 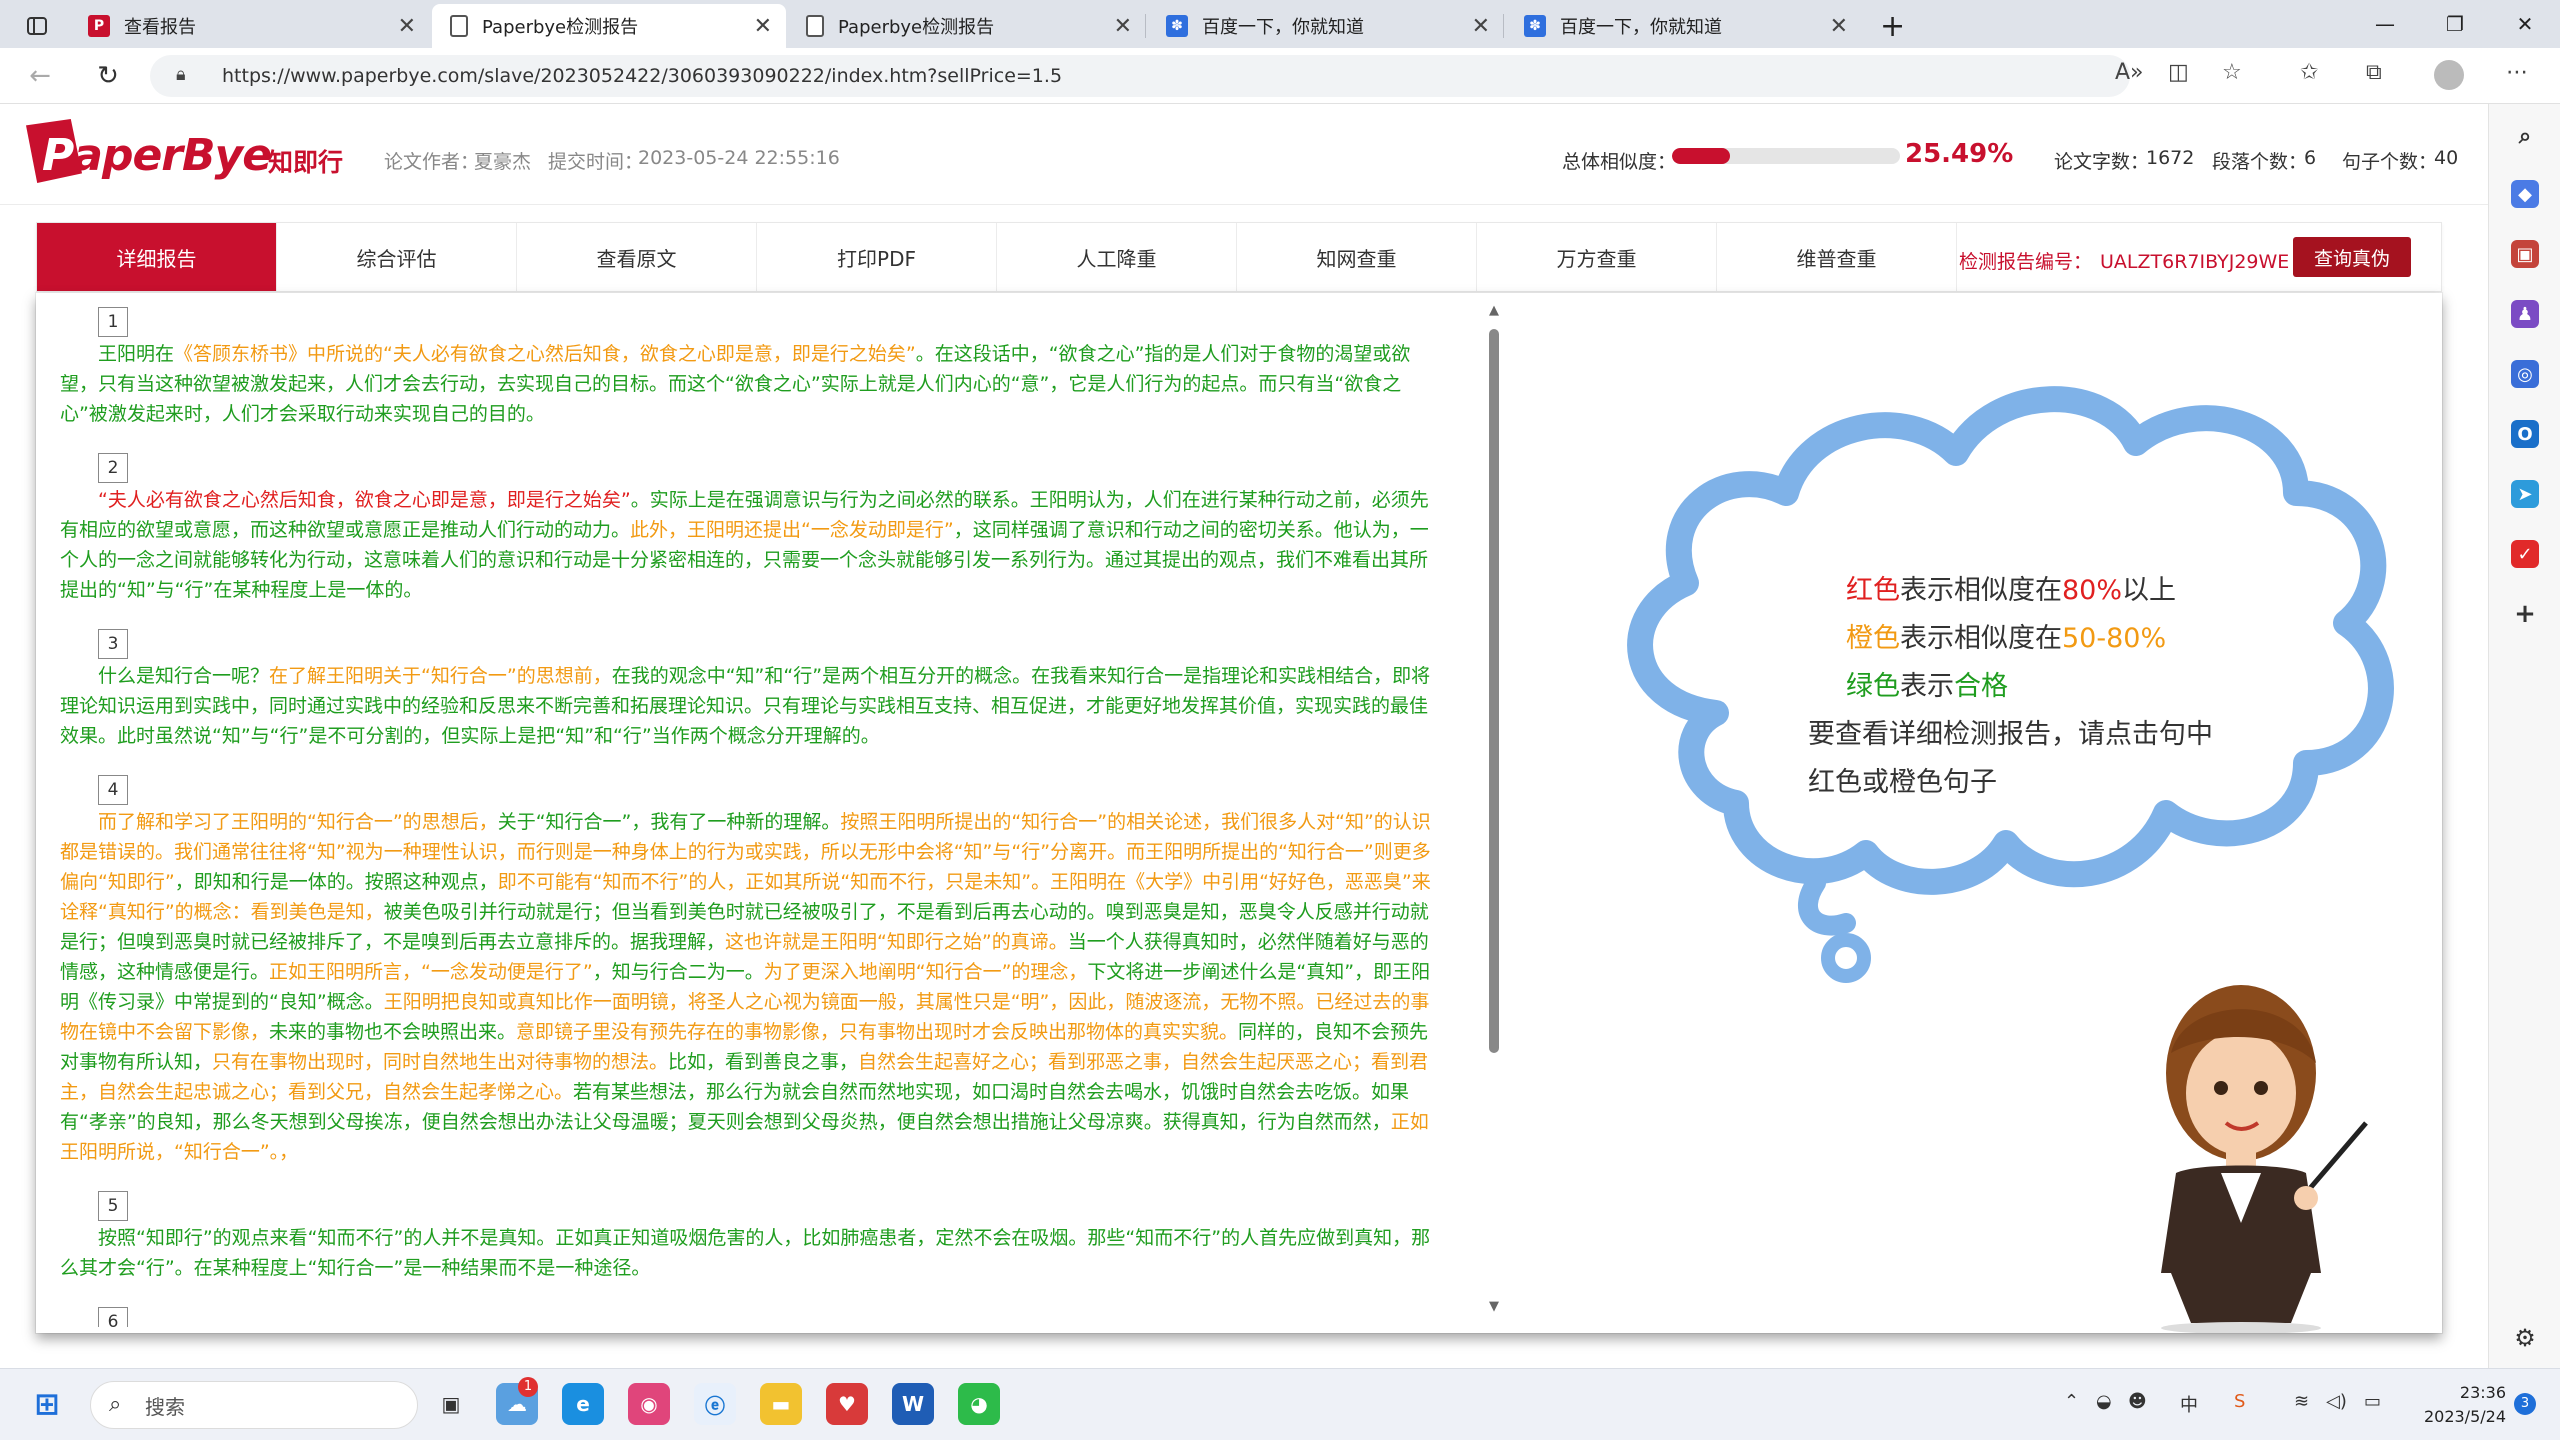 I want to click on add-icon: +, so click(x=2525, y=614).